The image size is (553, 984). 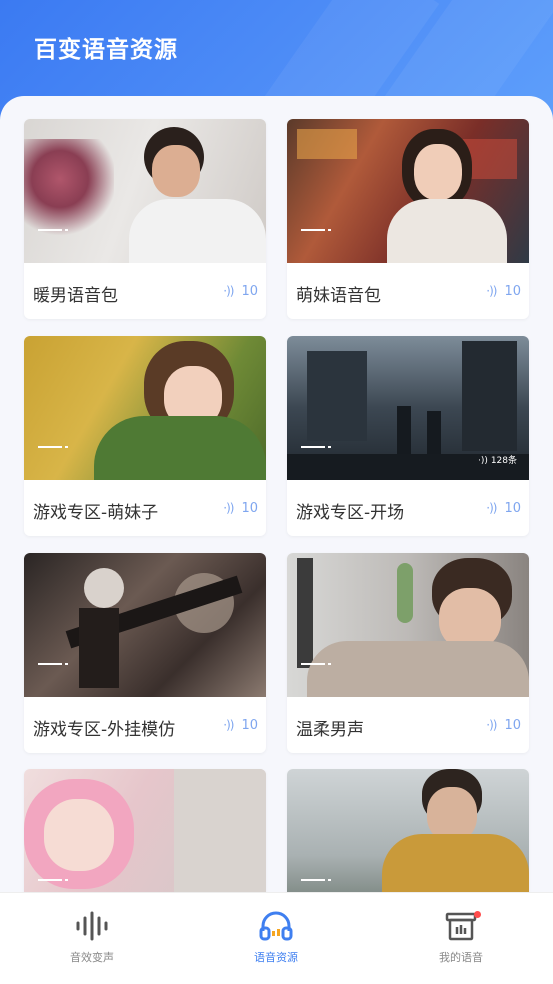 I want to click on tab-label: 我的语音, so click(x=461, y=957).